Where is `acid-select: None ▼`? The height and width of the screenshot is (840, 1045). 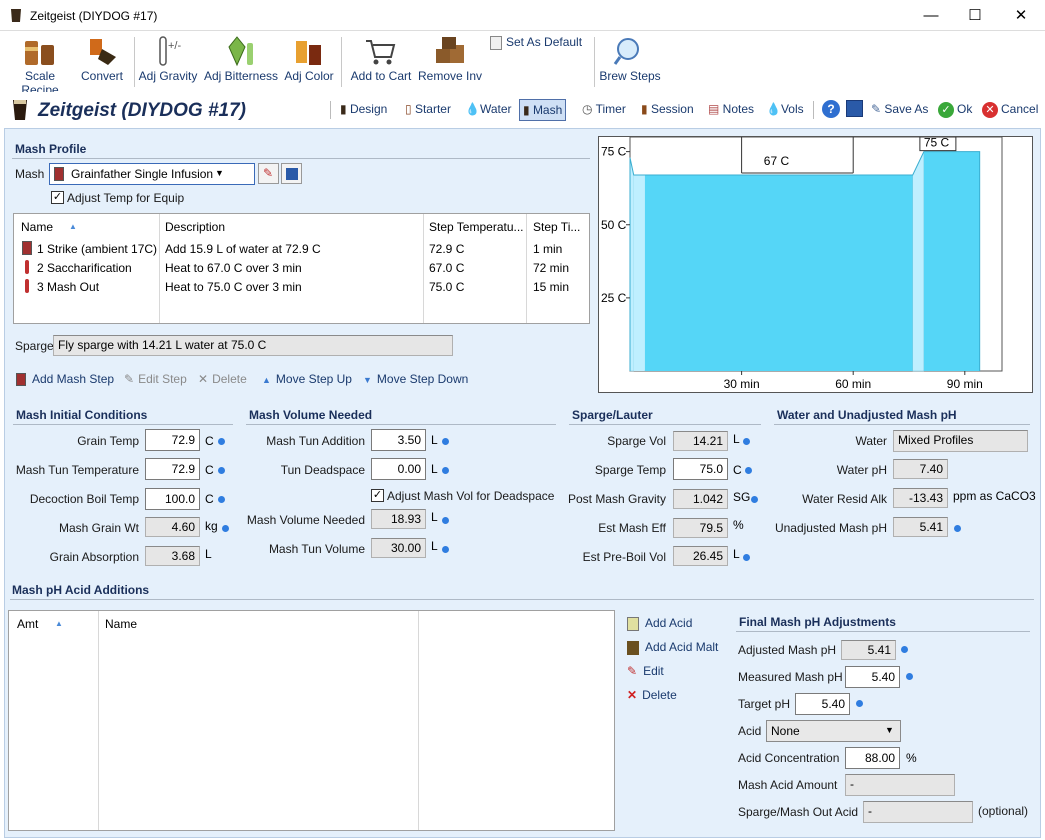
acid-select: None ▼ is located at coordinates (833, 731).